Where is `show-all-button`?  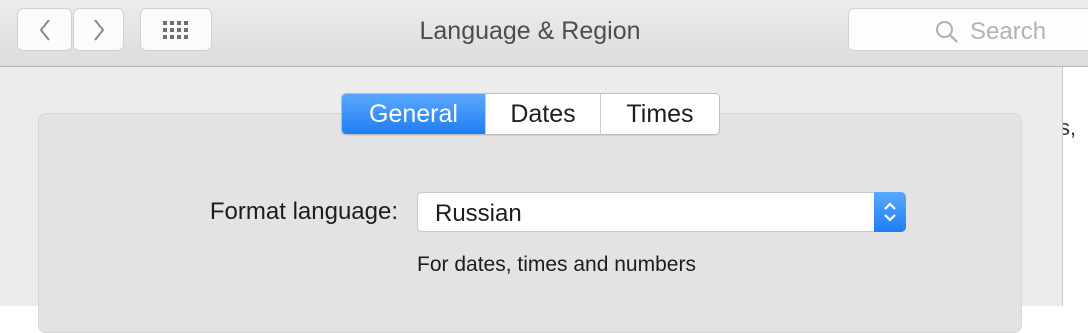 show-all-button is located at coordinates (176, 29).